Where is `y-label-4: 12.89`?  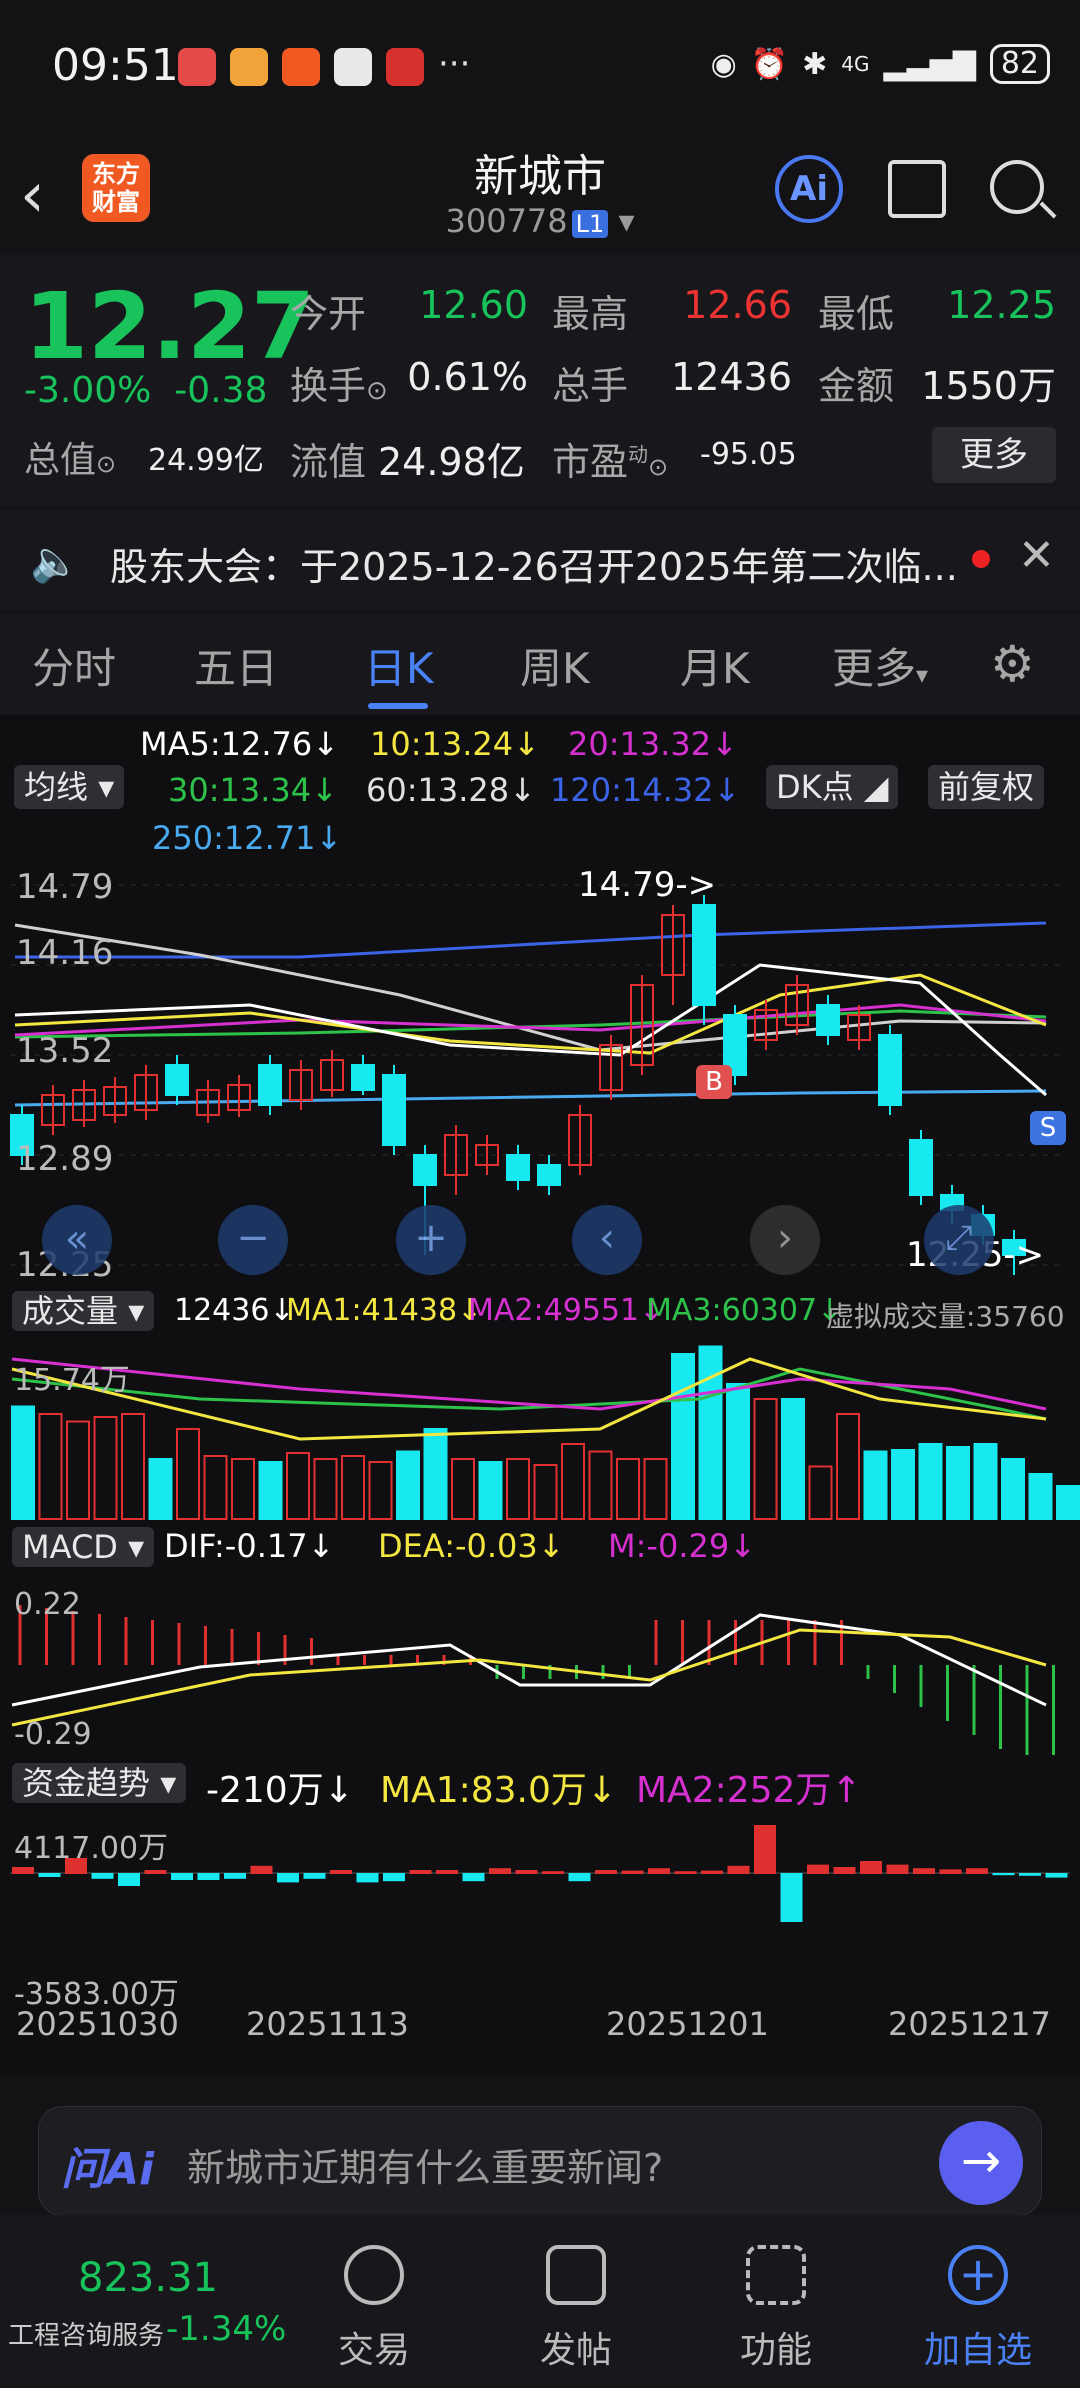 y-label-4: 12.89 is located at coordinates (65, 1159).